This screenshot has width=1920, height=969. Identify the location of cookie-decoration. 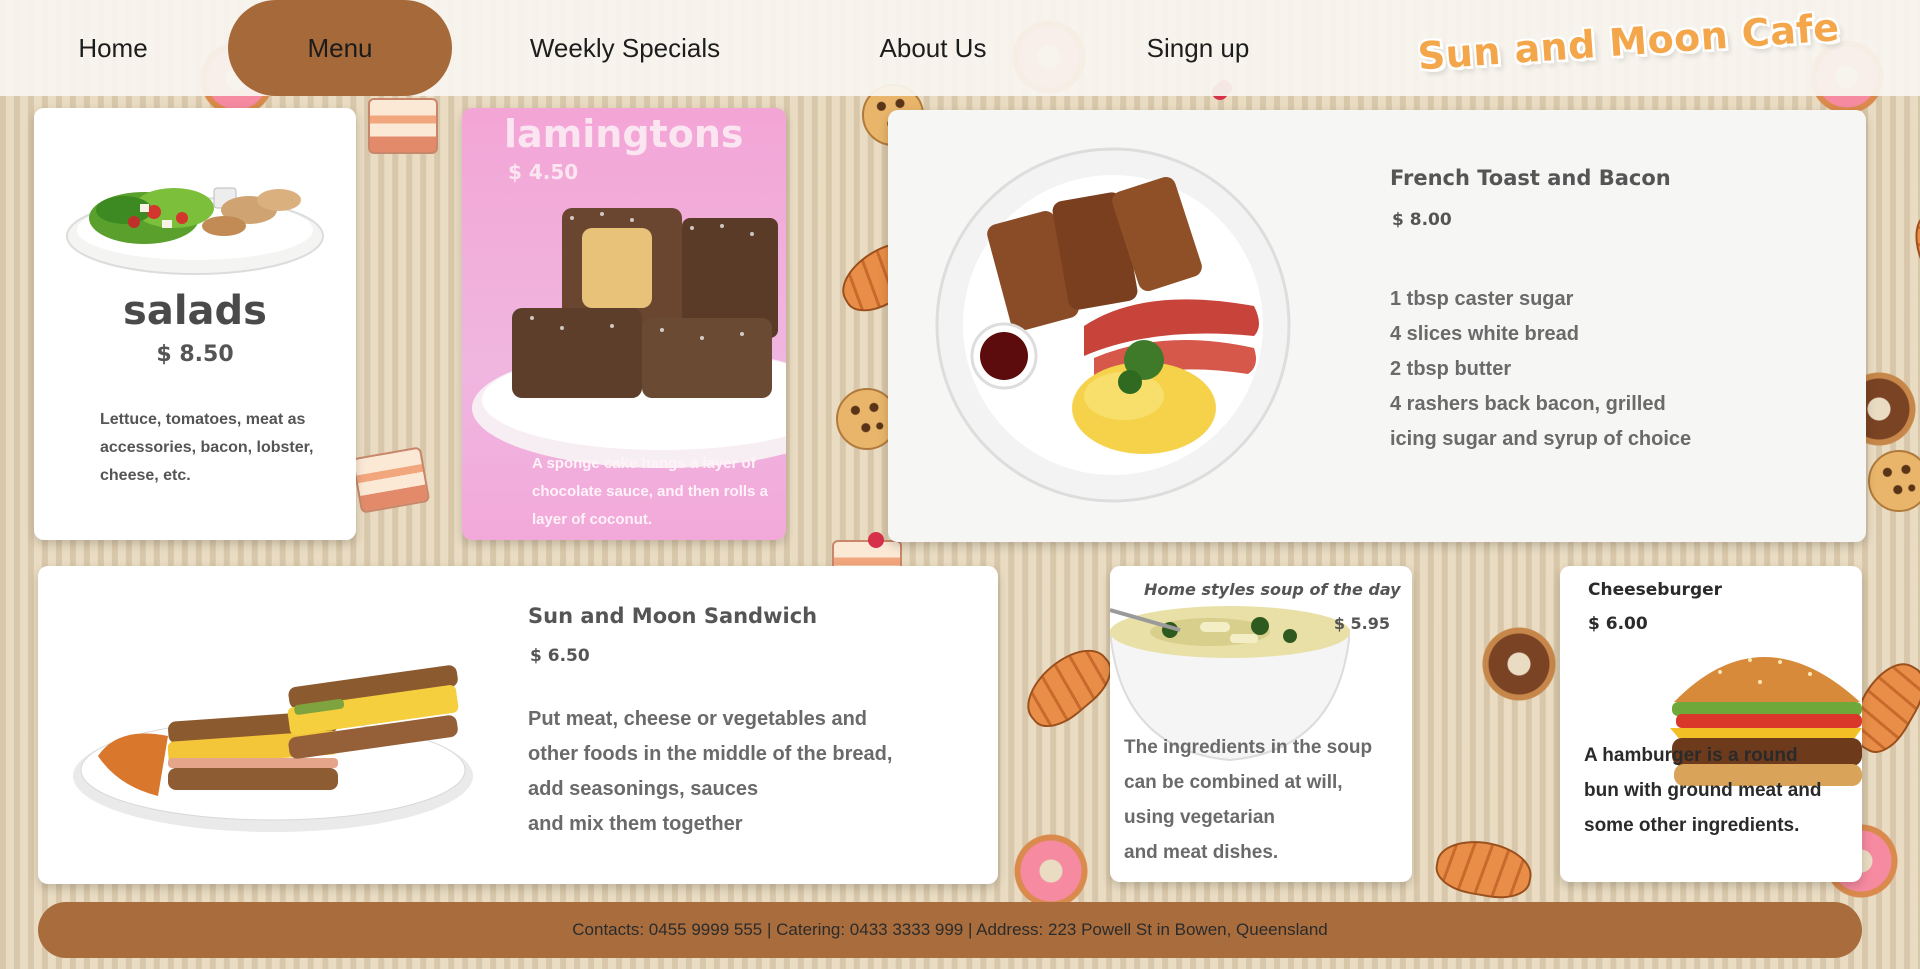
(1894, 481).